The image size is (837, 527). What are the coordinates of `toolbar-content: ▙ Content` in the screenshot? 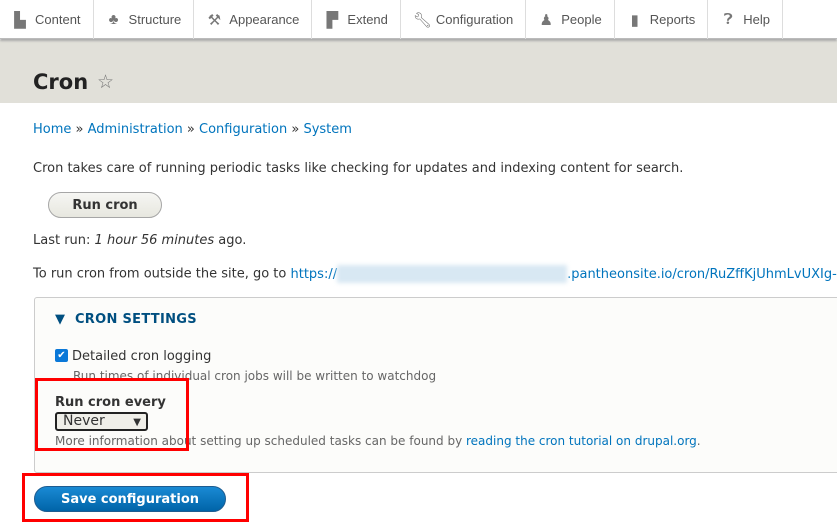 It's located at (47, 19).